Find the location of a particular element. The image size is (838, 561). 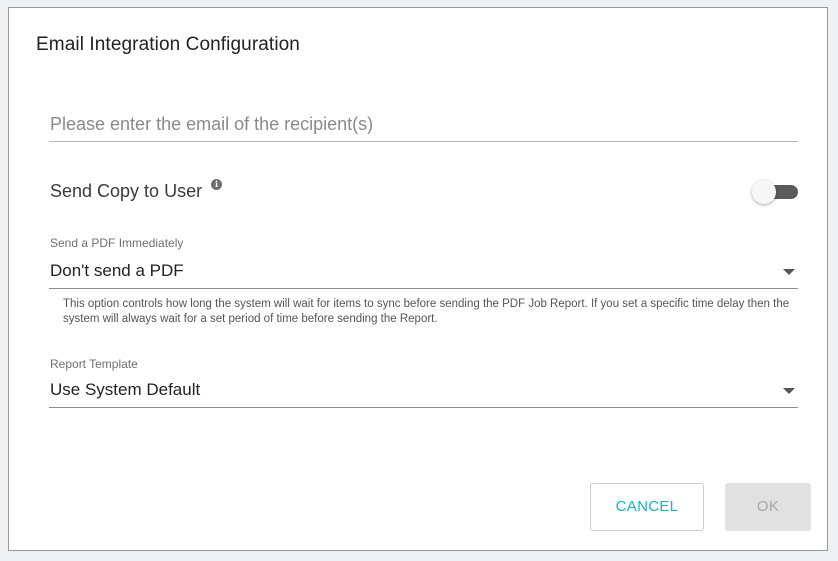

recipient-email-input is located at coordinates (423, 125).